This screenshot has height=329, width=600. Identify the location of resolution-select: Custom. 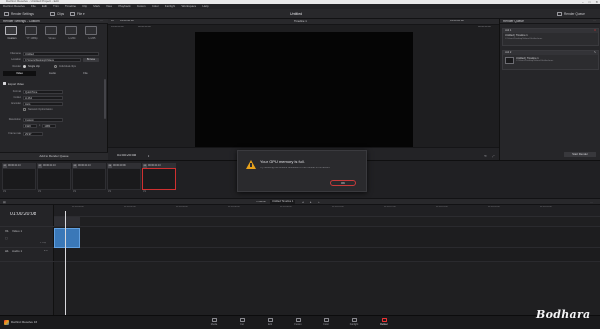
(43, 119).